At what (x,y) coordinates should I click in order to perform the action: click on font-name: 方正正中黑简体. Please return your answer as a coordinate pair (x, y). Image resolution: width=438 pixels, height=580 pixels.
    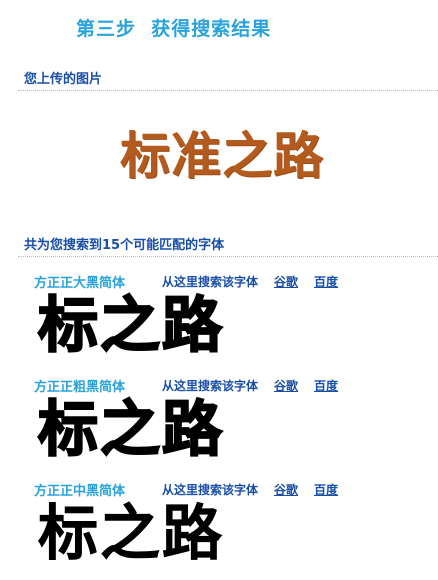
    Looking at the image, I should click on (80, 491).